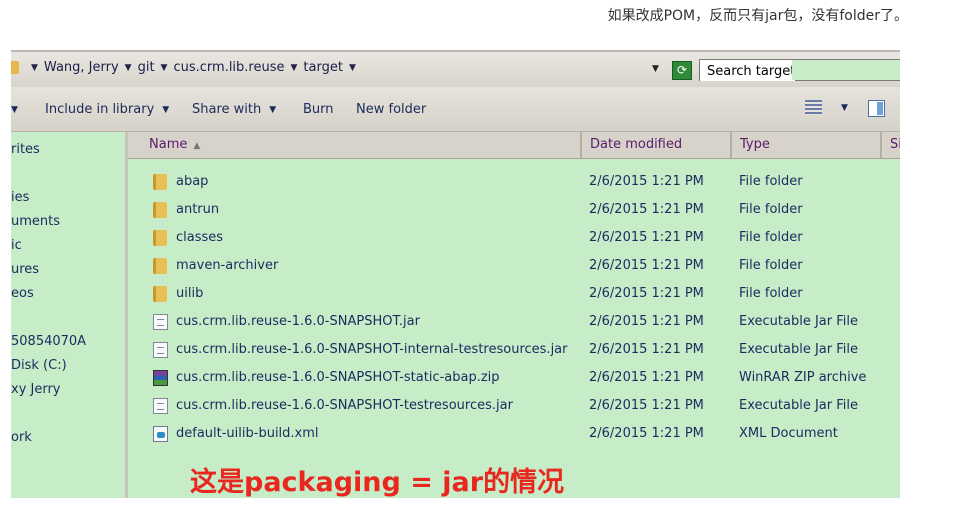  I want to click on file-row: antrun 2/6/2015 1:21 PM File folder, so click(514, 210).